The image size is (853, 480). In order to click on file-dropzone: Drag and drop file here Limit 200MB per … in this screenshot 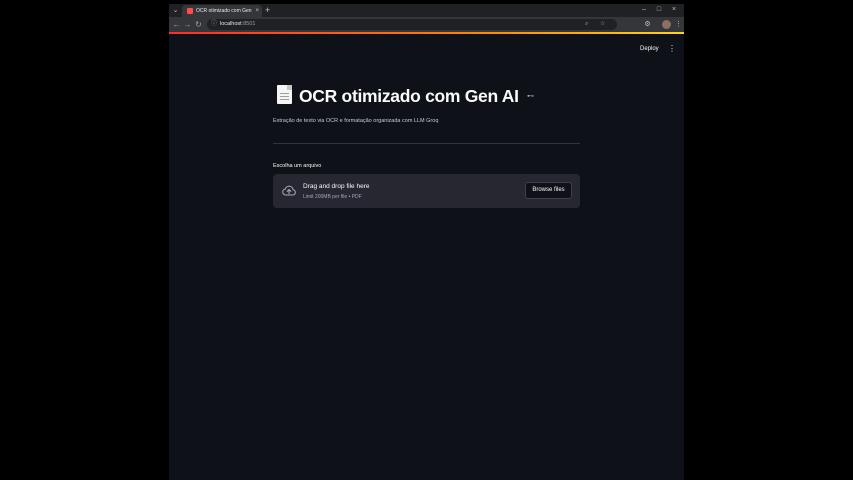, I will do `click(426, 191)`.